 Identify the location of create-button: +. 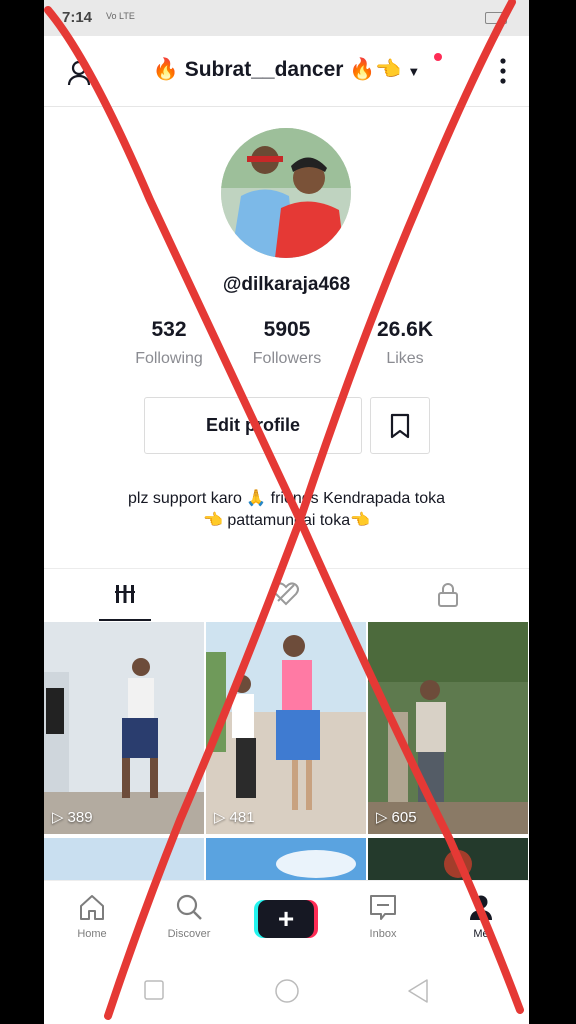
(286, 919).